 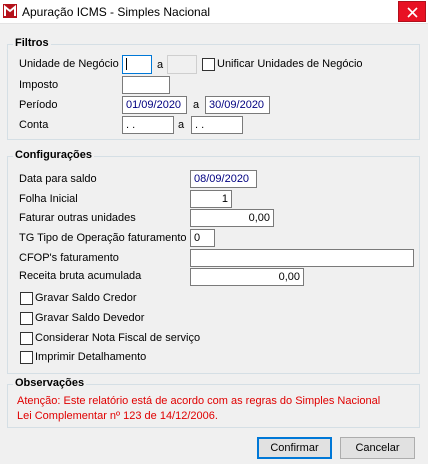 I want to click on receita-input: 0,00, so click(x=247, y=277).